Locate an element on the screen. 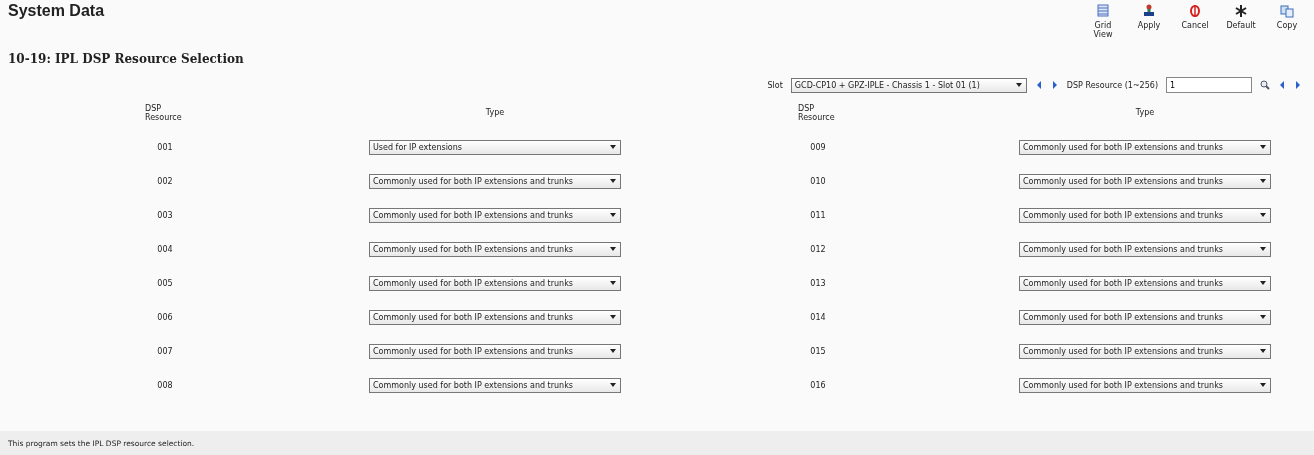  resource-number: 015 is located at coordinates (818, 351).